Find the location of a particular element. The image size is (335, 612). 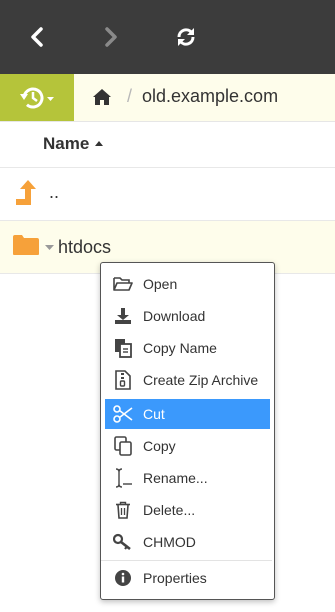

refresh-button is located at coordinates (186, 37).